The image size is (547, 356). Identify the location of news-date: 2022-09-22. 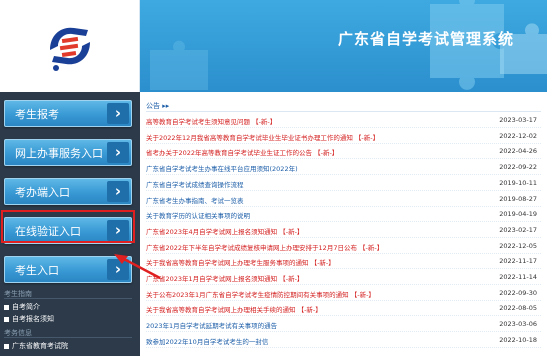
(518, 167).